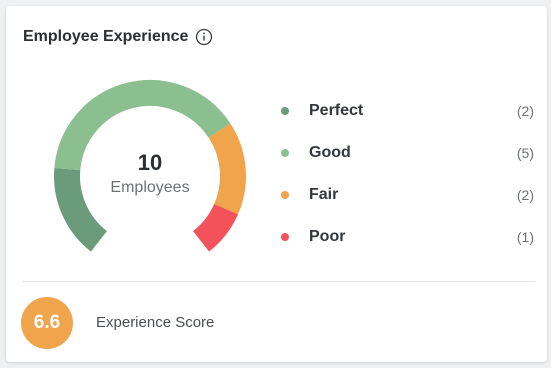  I want to click on card-header: Employee Experience, so click(118, 37).